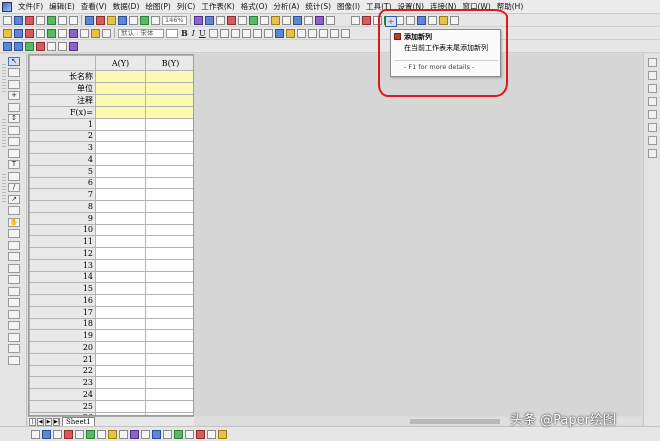  What do you see at coordinates (57, 434) in the screenshot?
I see `line-symbol-icon` at bounding box center [57, 434].